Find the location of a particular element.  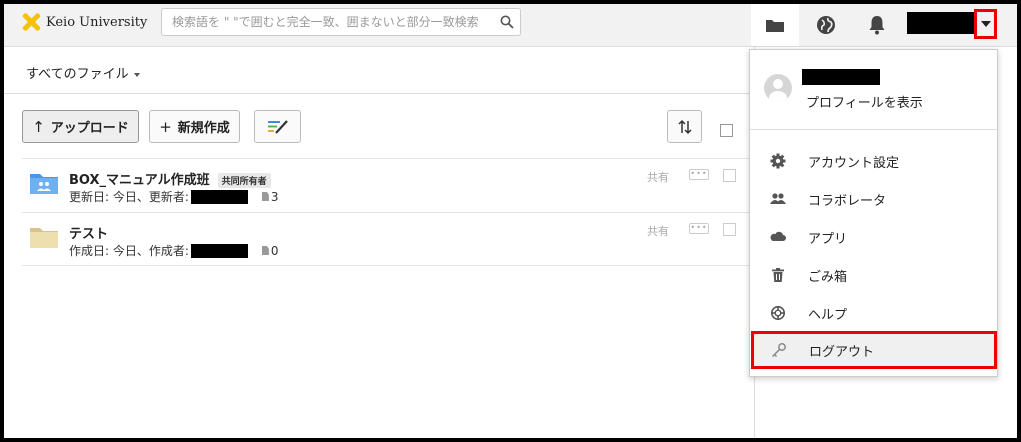

lifebuoy-icon is located at coordinates (778, 313).